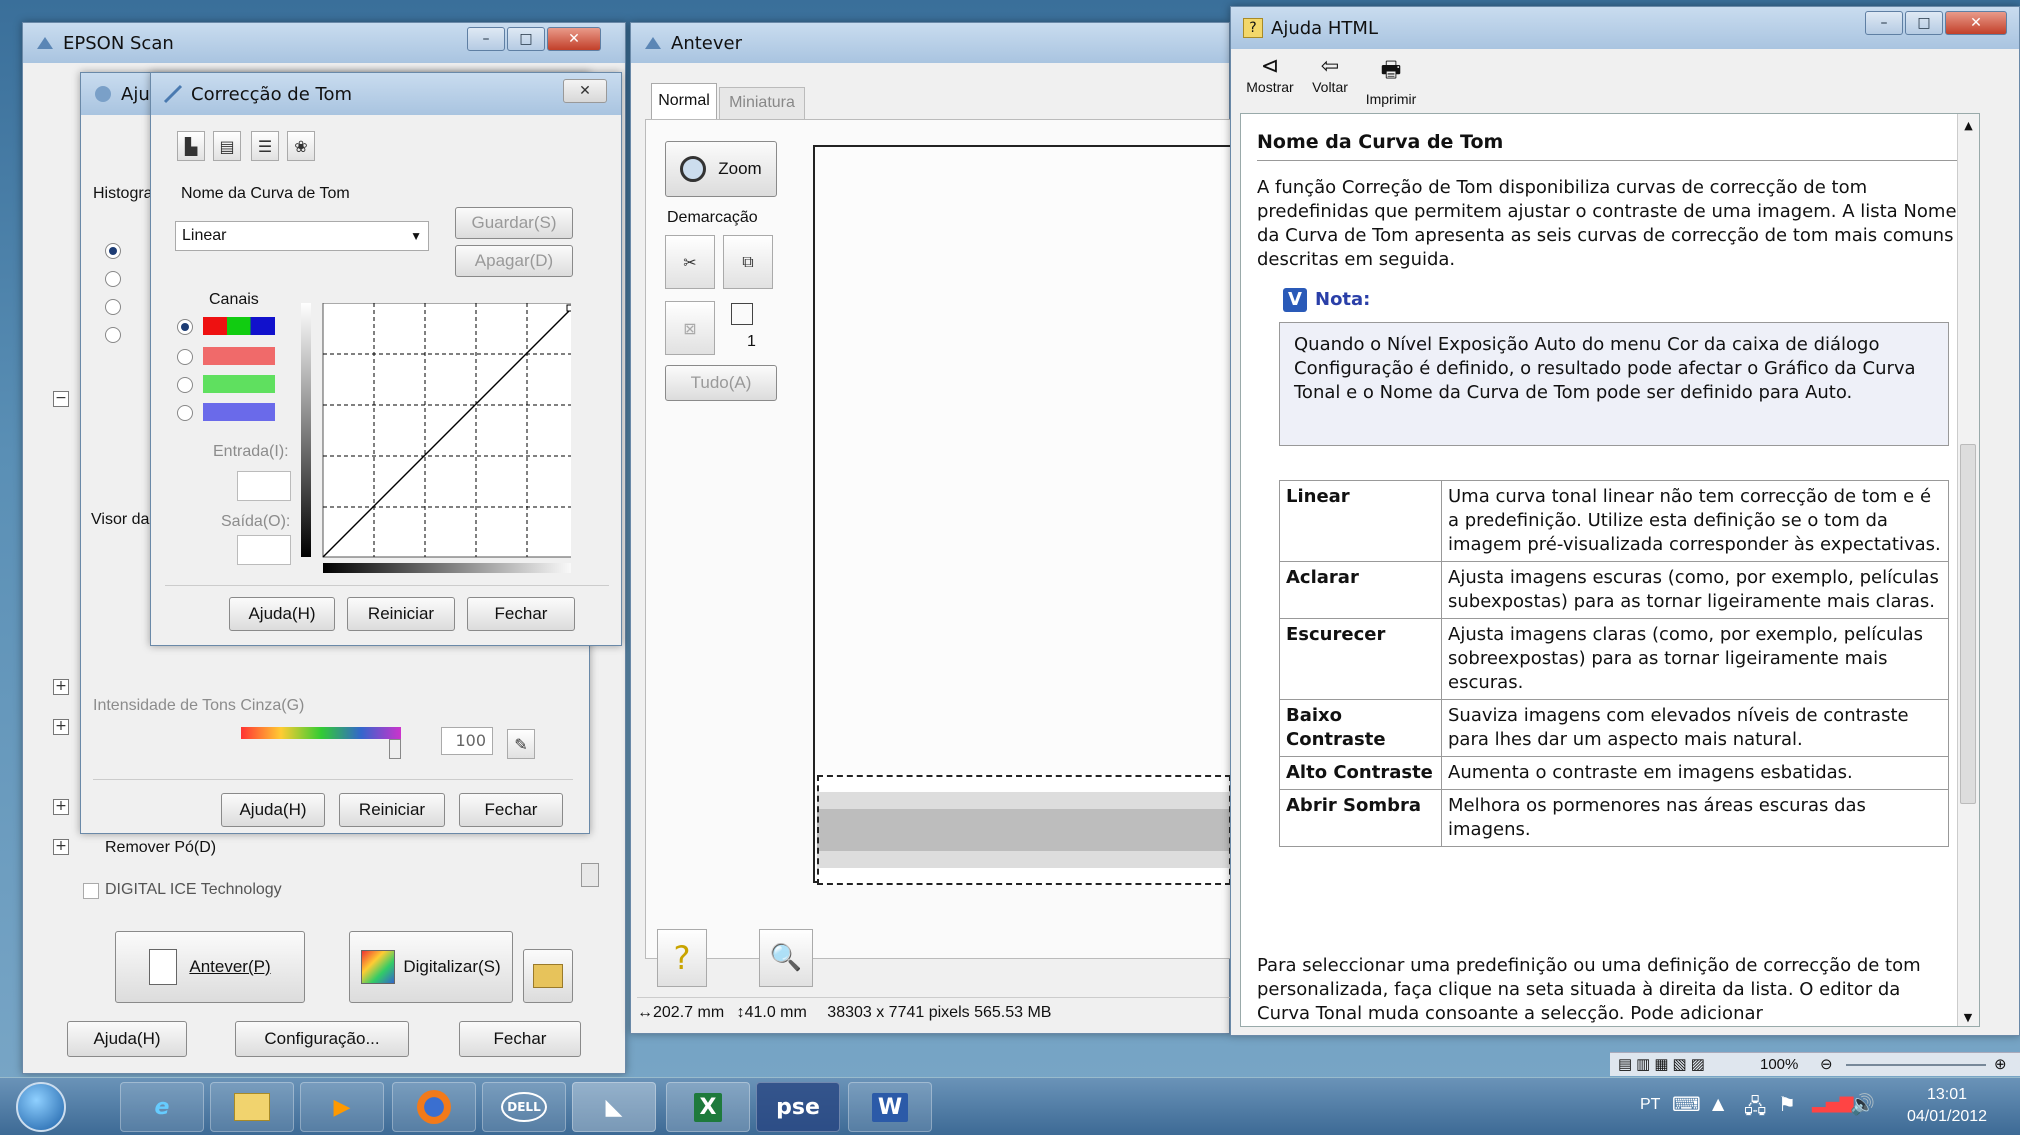 This screenshot has width=2020, height=1135. What do you see at coordinates (282, 614) in the screenshot?
I see `tone-help-button: Ajuda(H)` at bounding box center [282, 614].